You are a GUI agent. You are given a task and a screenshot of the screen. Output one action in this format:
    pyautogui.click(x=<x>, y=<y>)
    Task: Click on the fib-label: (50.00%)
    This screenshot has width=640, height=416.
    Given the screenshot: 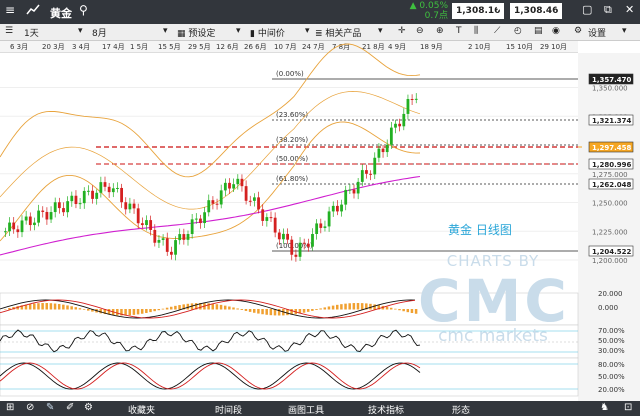 What is the action you would take?
    pyautogui.click(x=292, y=159)
    